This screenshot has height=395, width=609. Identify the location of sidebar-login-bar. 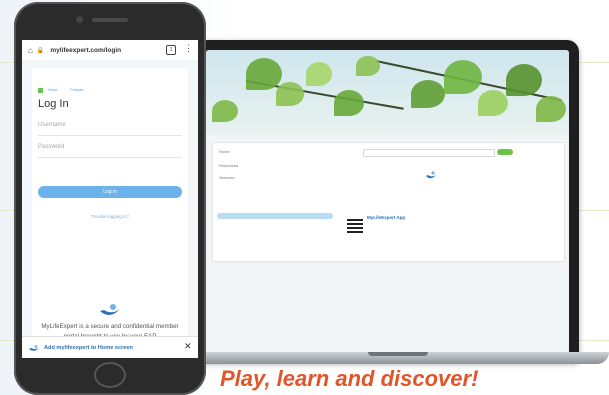
(275, 216).